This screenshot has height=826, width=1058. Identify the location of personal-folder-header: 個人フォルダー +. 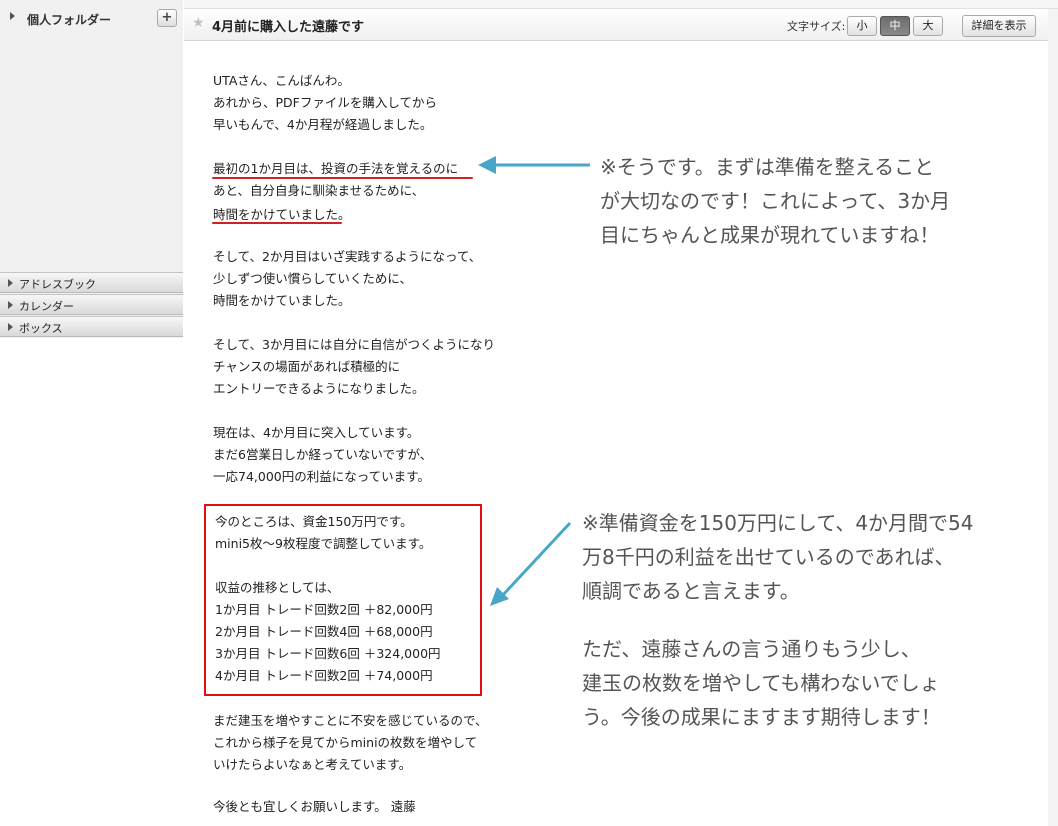
(91, 17).